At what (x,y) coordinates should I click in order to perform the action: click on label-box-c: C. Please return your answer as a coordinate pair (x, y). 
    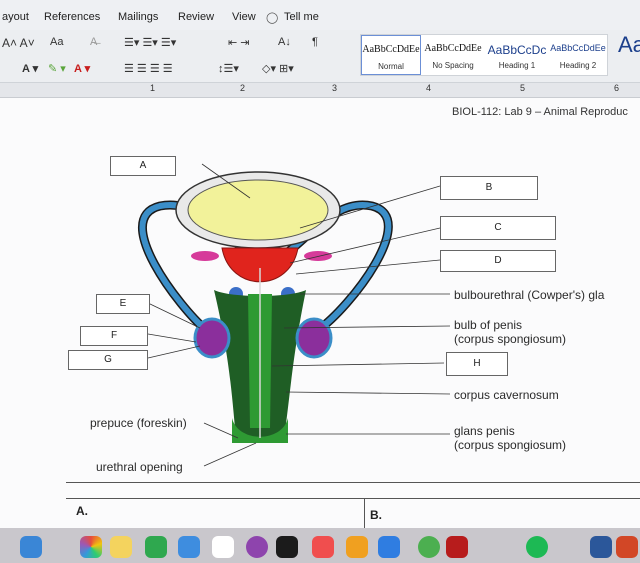
    Looking at the image, I should click on (498, 228).